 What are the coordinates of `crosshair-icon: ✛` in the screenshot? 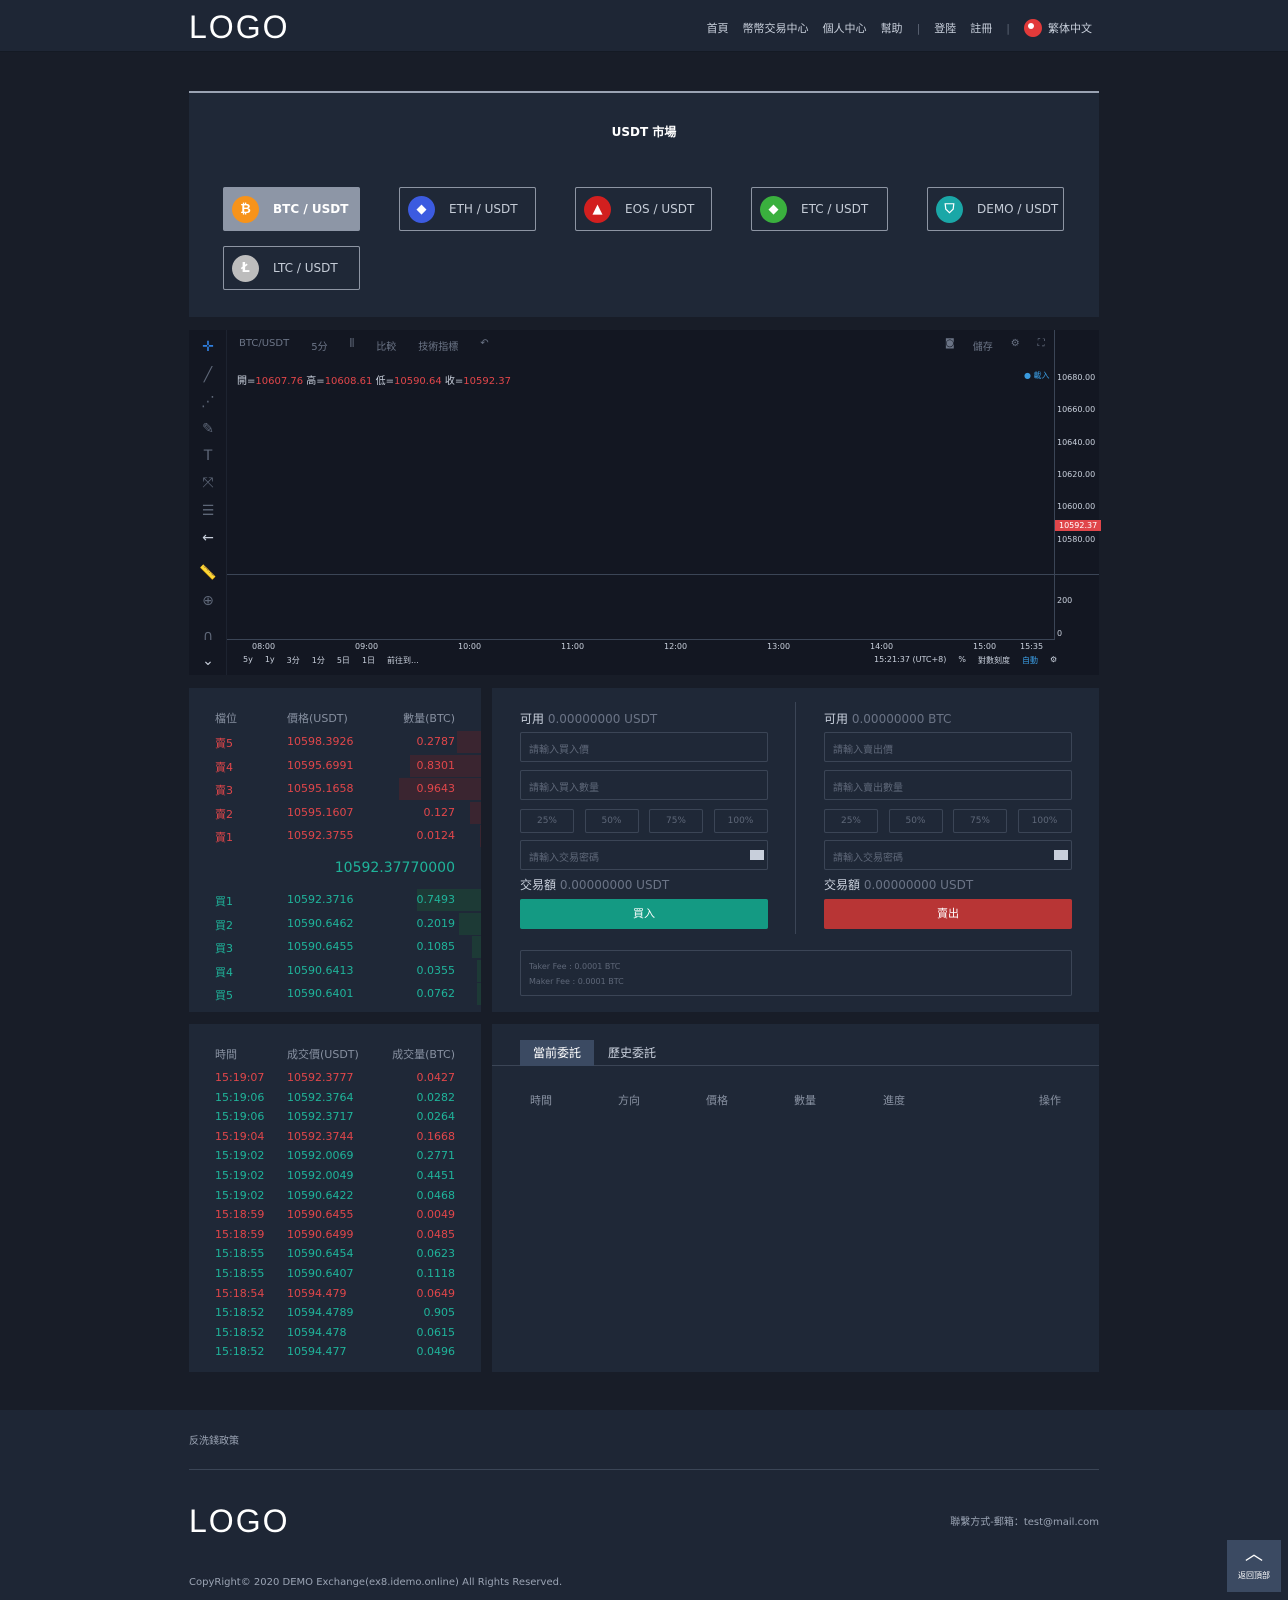 It's located at (208, 347).